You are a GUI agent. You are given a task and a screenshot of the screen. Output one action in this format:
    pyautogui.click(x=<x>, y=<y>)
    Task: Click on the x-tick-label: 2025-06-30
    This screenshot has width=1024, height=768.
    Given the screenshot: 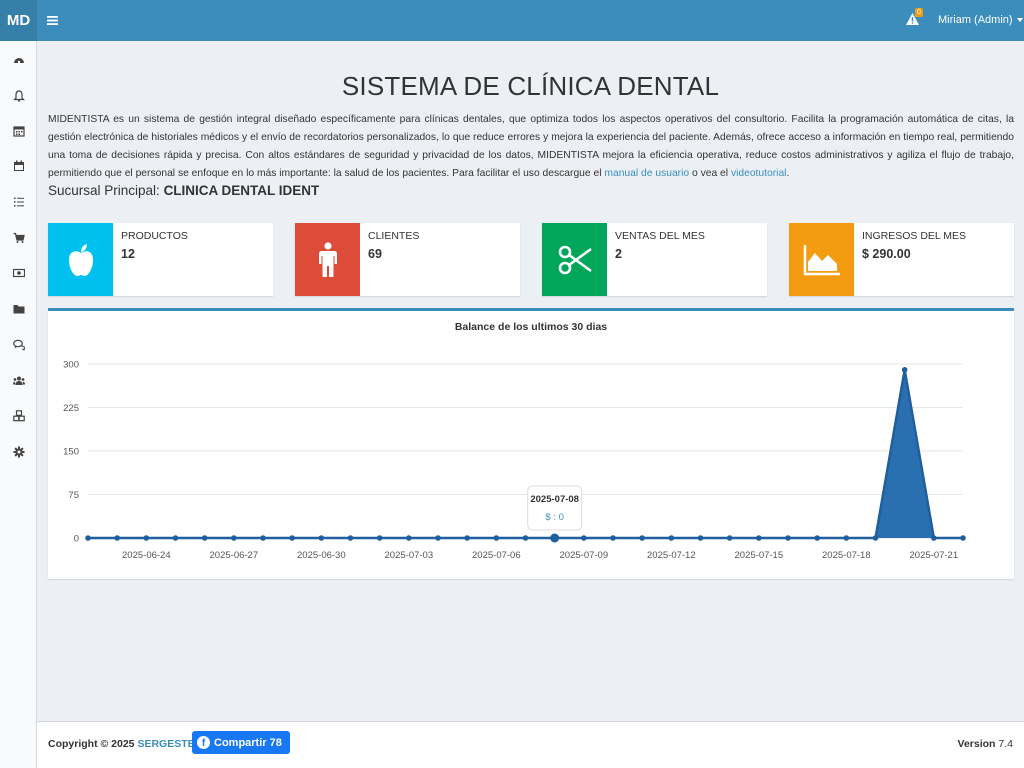 What is the action you would take?
    pyautogui.click(x=321, y=555)
    